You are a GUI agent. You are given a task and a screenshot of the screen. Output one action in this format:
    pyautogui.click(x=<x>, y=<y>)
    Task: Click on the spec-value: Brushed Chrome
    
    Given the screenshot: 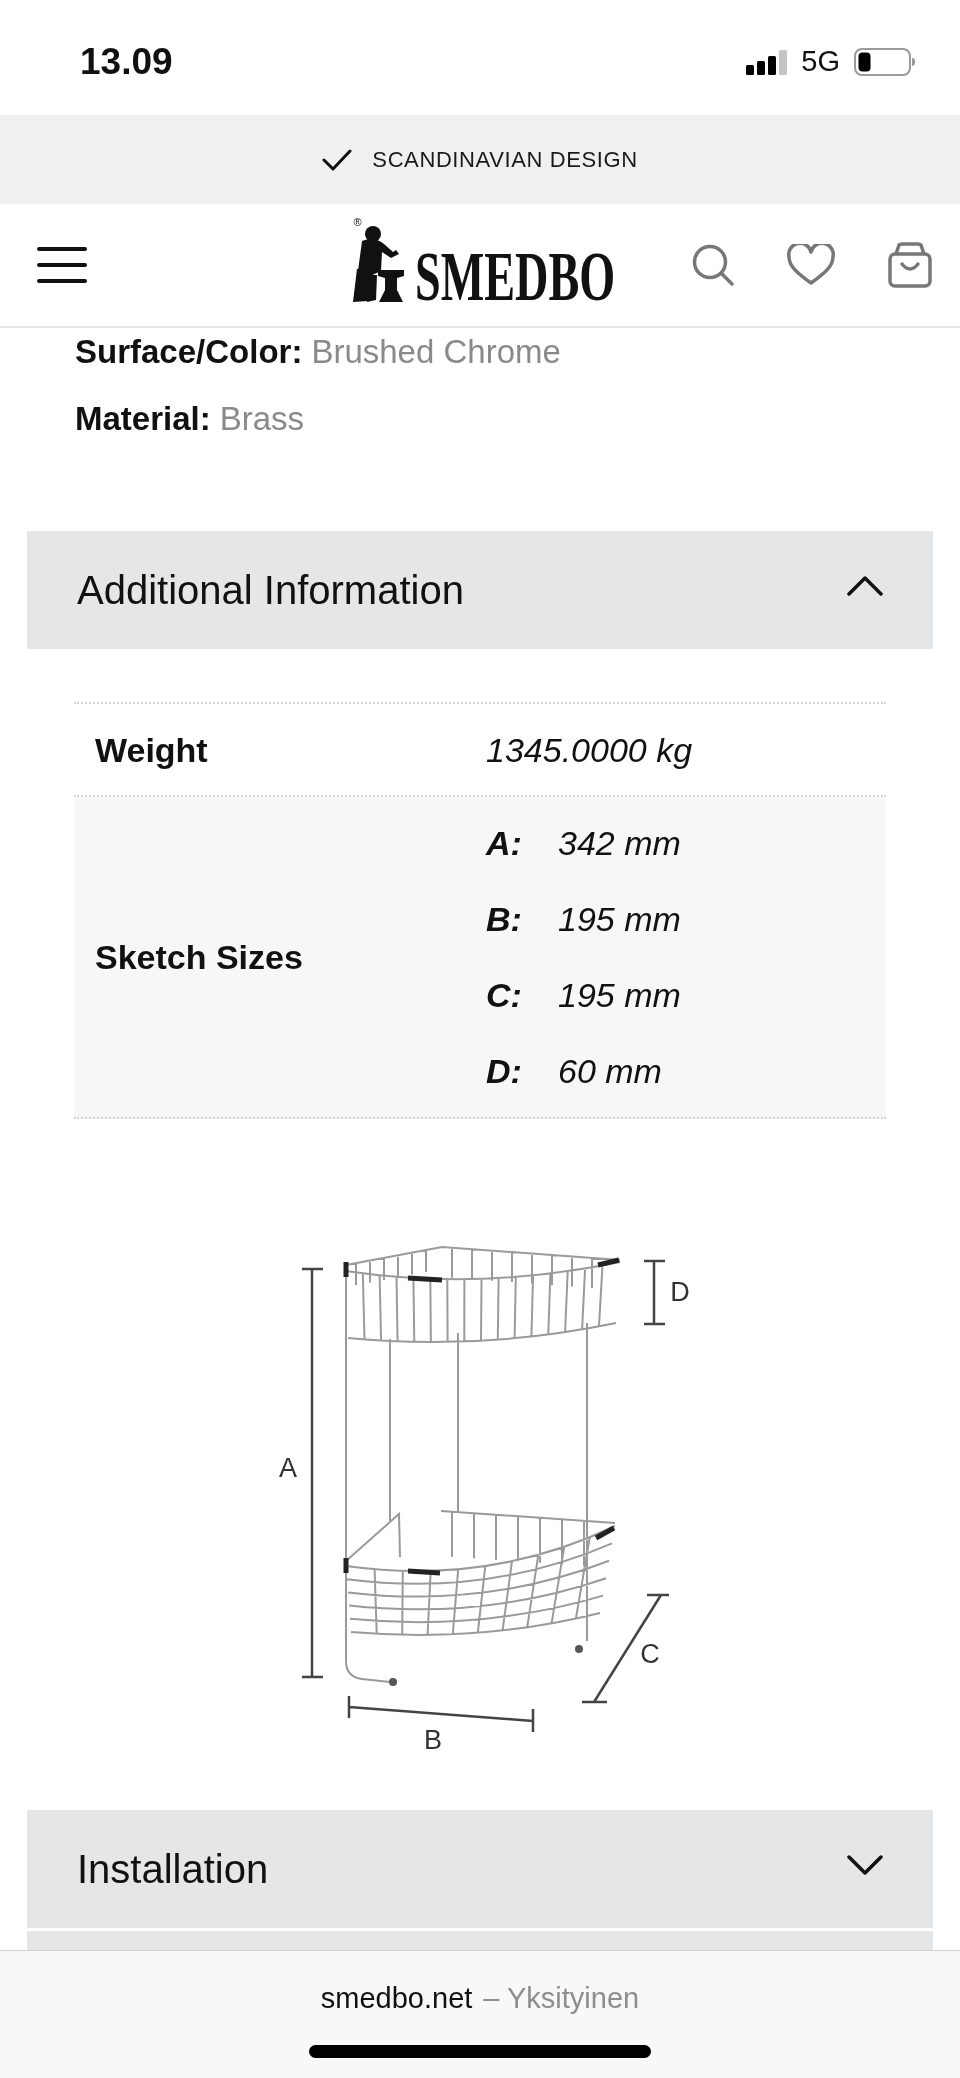 What is the action you would take?
    pyautogui.click(x=436, y=352)
    